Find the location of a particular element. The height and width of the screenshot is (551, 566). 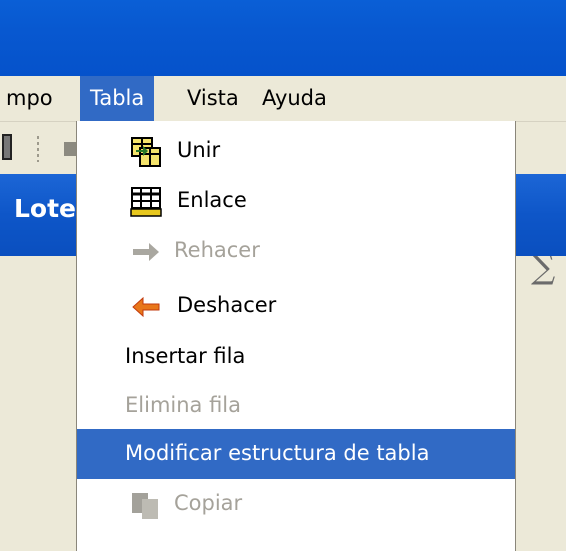

menu-bar: mpo Tabla Vista Ayuda is located at coordinates (283, 99).